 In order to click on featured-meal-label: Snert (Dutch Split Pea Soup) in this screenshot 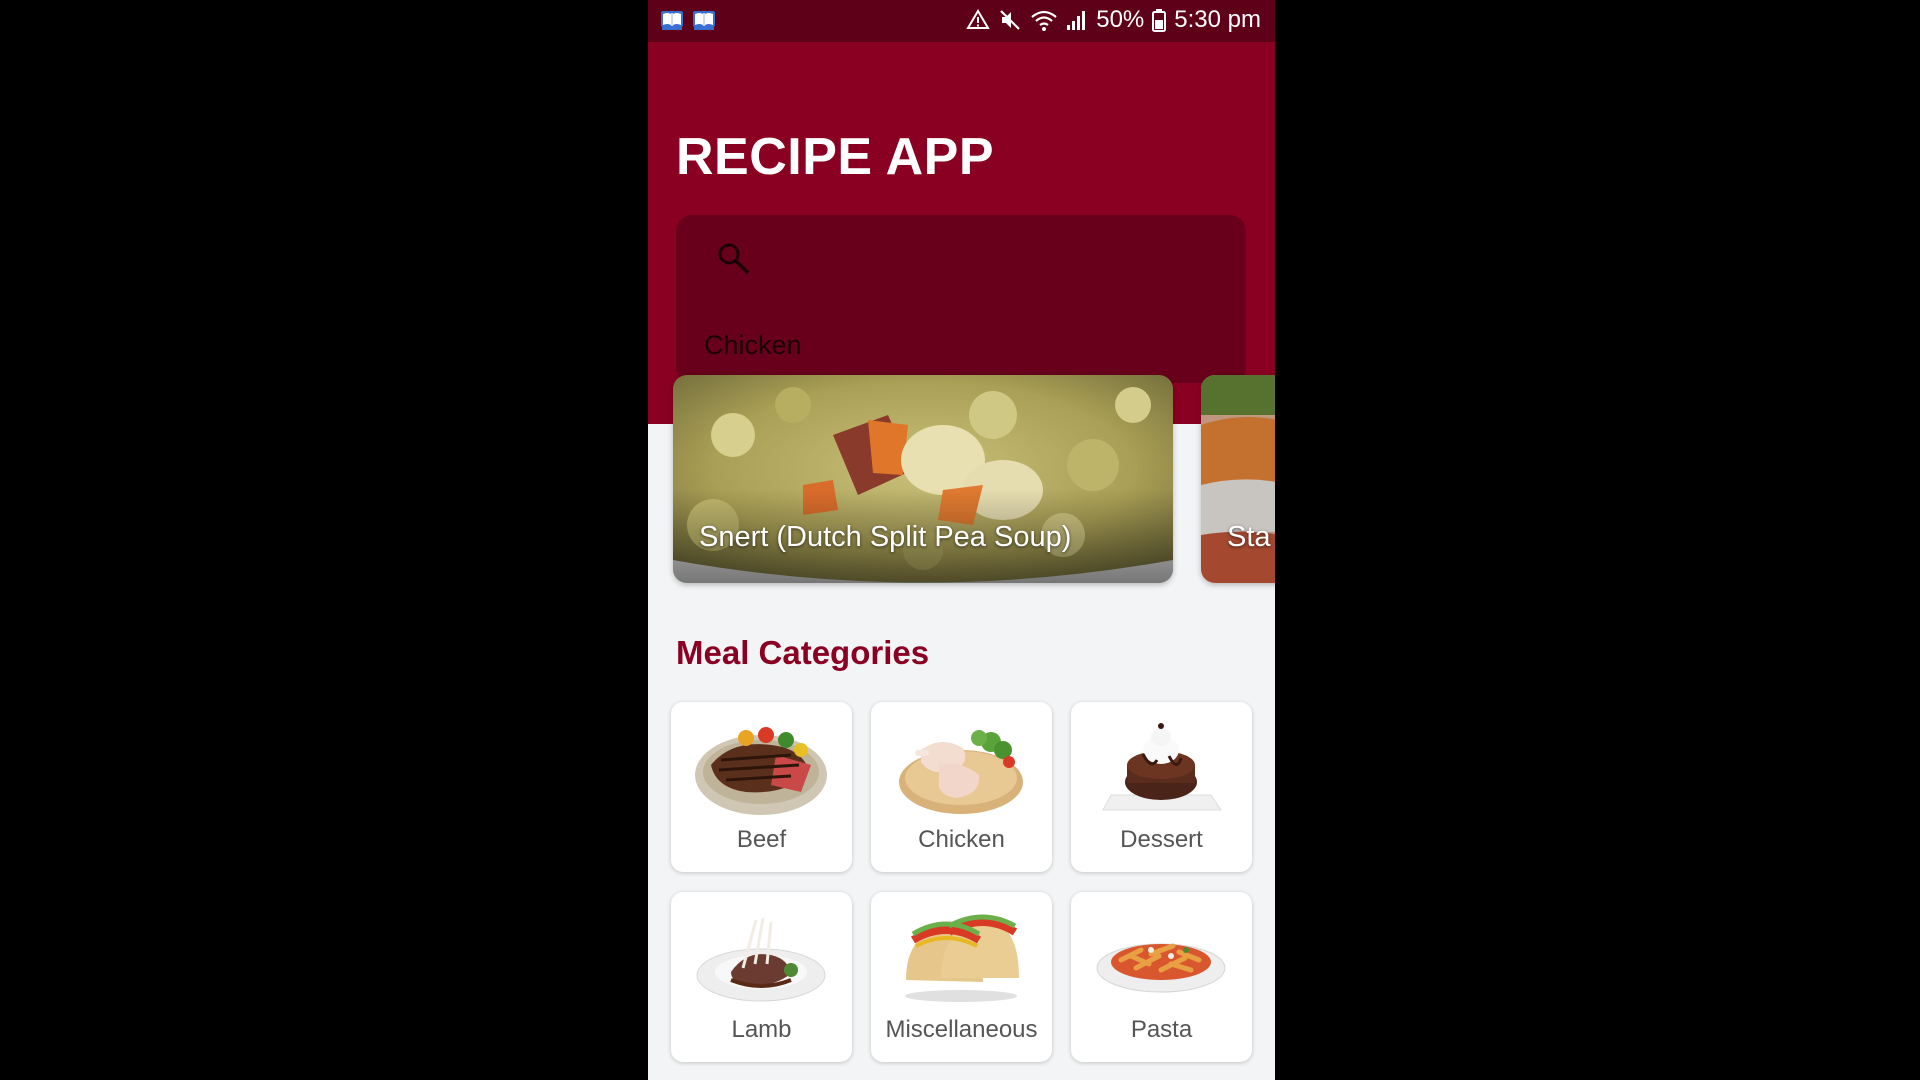, I will do `click(885, 537)`.